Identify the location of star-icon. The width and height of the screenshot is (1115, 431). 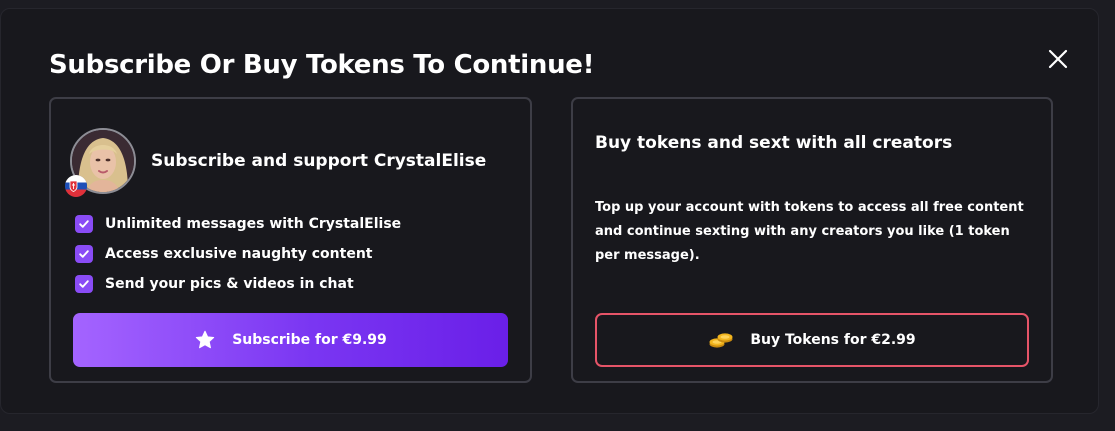
(205, 340).